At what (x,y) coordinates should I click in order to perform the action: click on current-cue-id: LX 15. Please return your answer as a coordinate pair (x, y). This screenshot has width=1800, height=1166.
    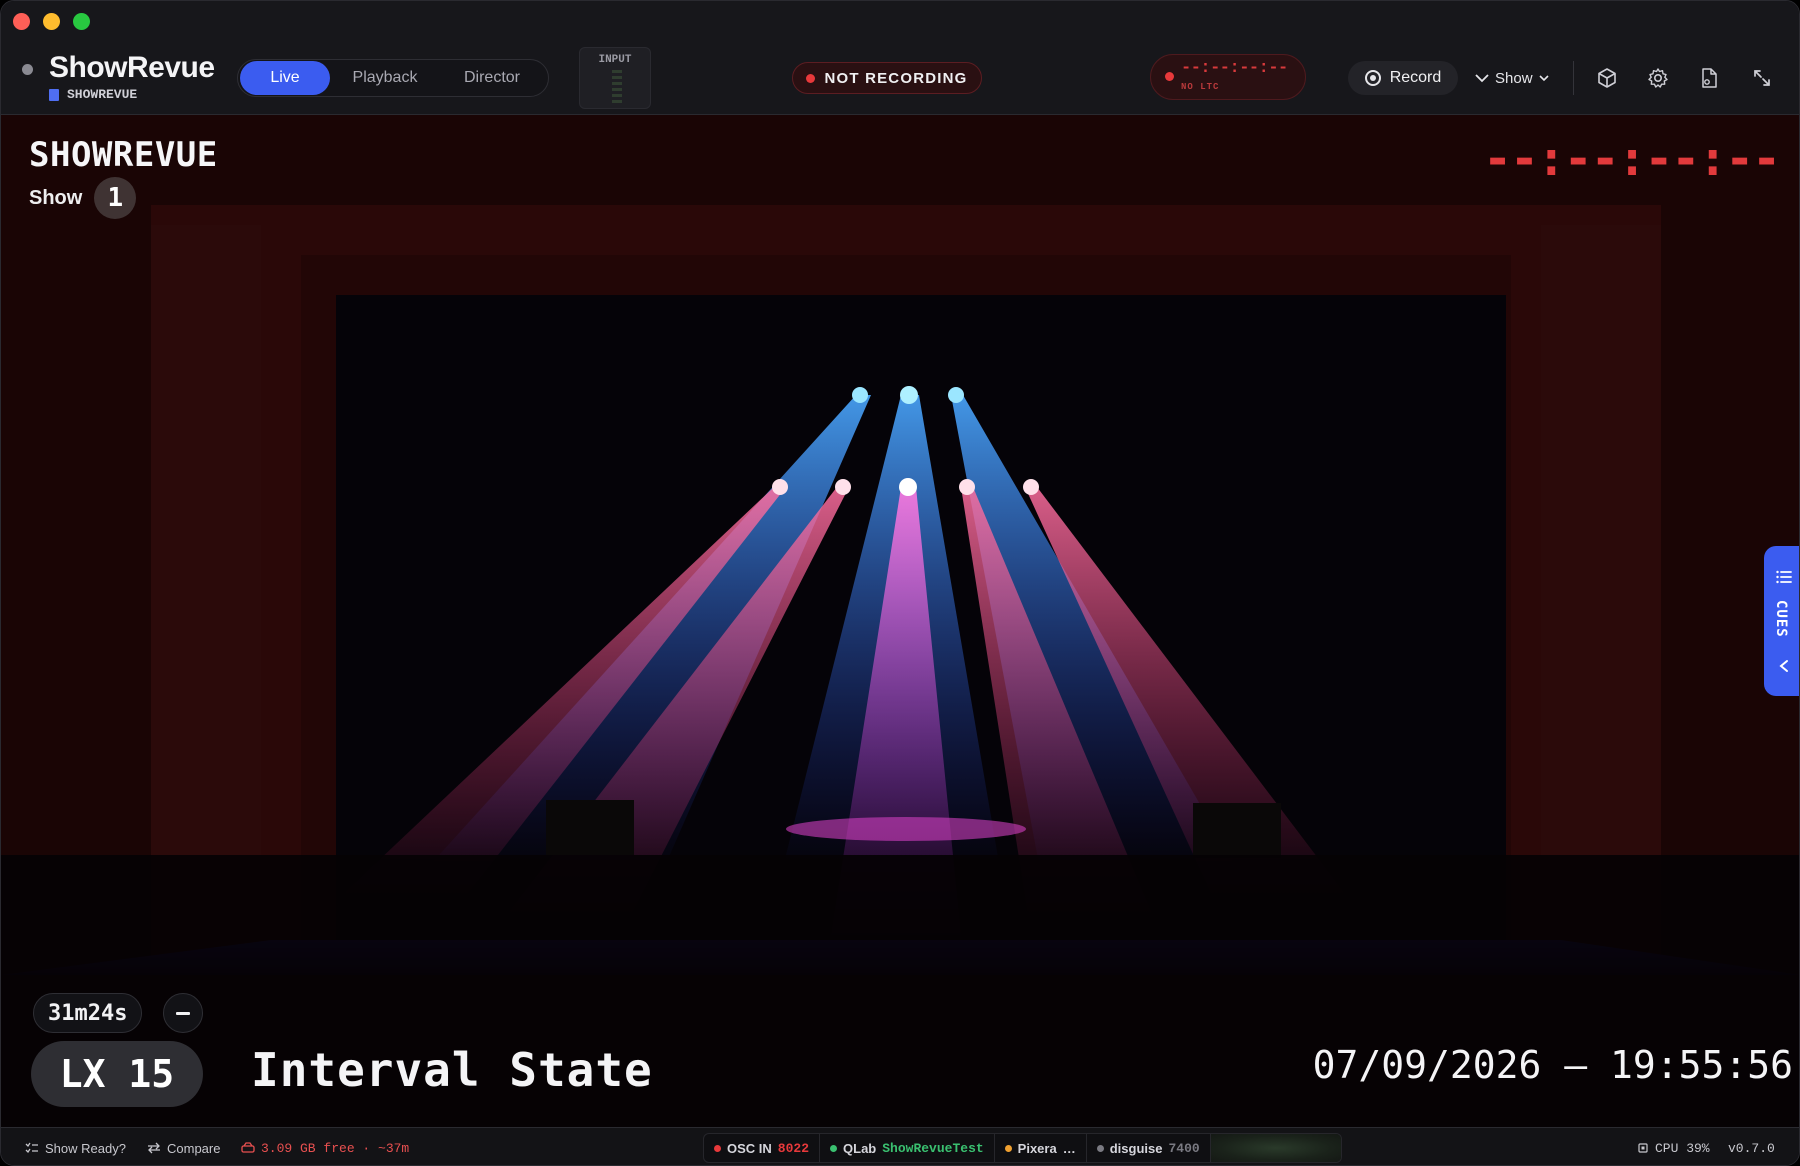
    Looking at the image, I should click on (117, 1074).